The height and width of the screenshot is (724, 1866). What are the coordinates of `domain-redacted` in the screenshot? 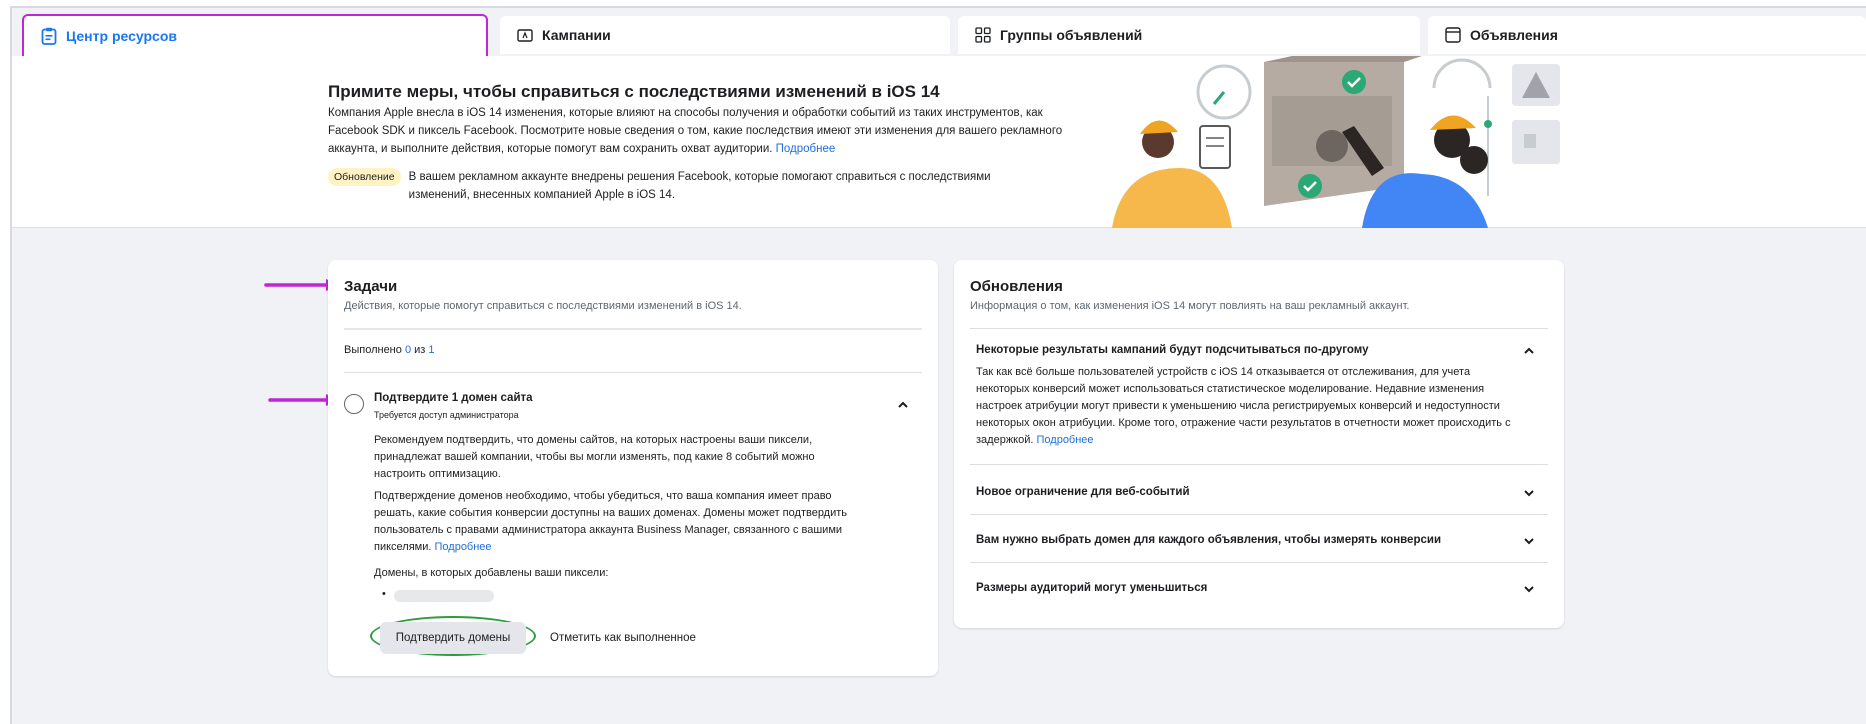 It's located at (444, 596).